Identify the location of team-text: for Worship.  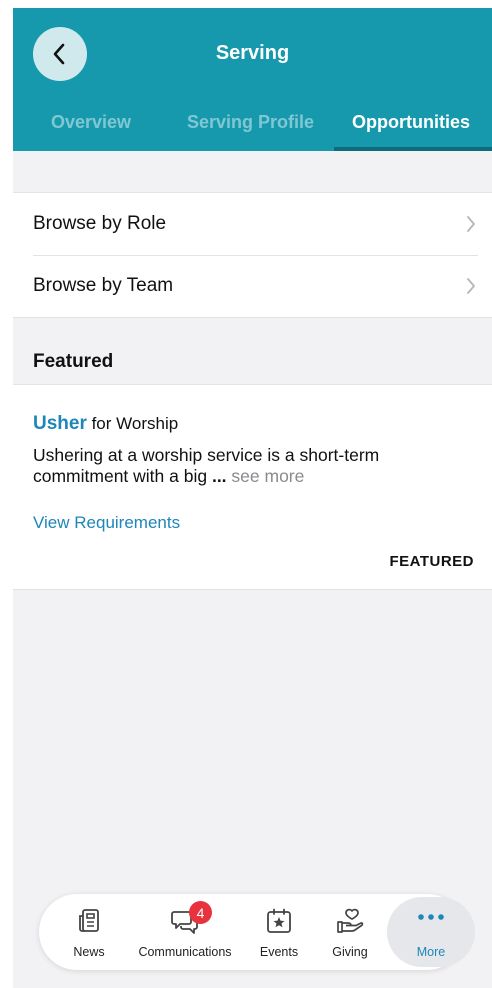
(132, 423).